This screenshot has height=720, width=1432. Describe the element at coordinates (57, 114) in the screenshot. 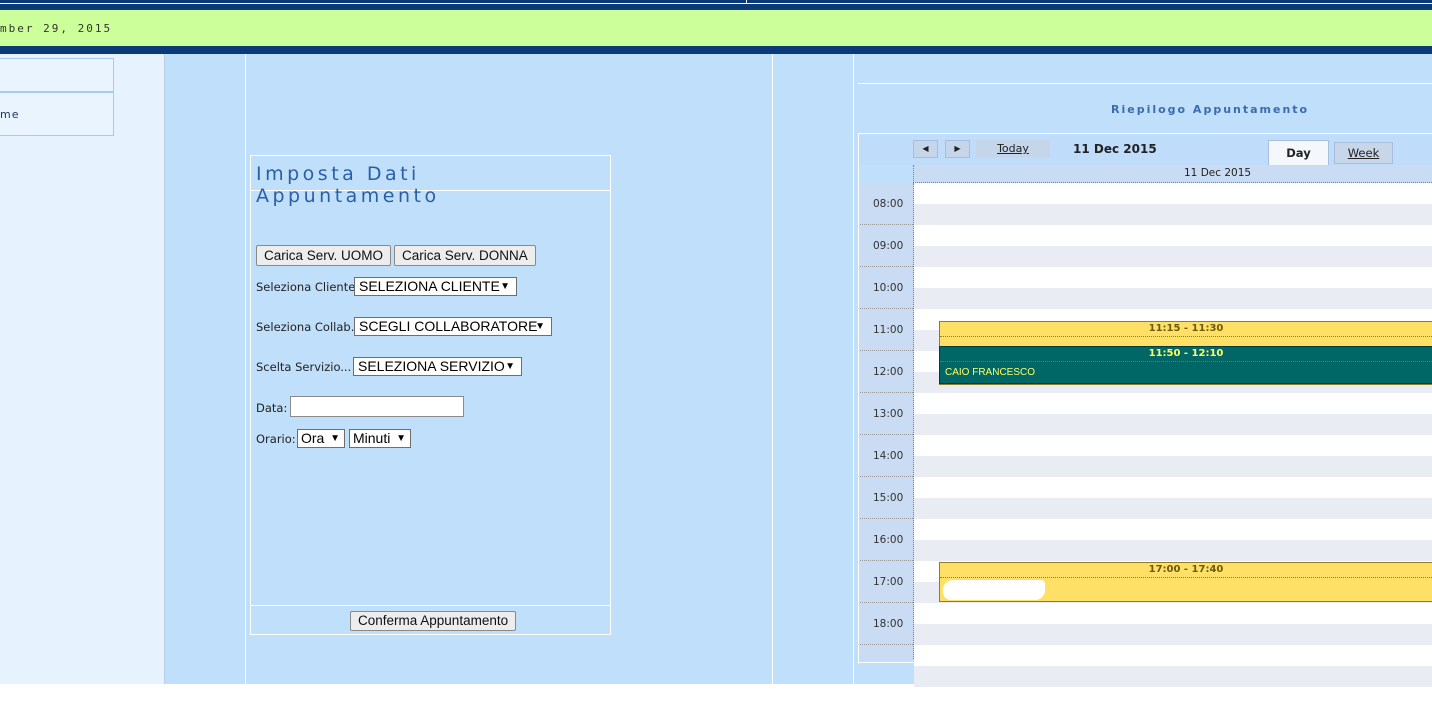

I see `sidebar-item-home: me` at that location.